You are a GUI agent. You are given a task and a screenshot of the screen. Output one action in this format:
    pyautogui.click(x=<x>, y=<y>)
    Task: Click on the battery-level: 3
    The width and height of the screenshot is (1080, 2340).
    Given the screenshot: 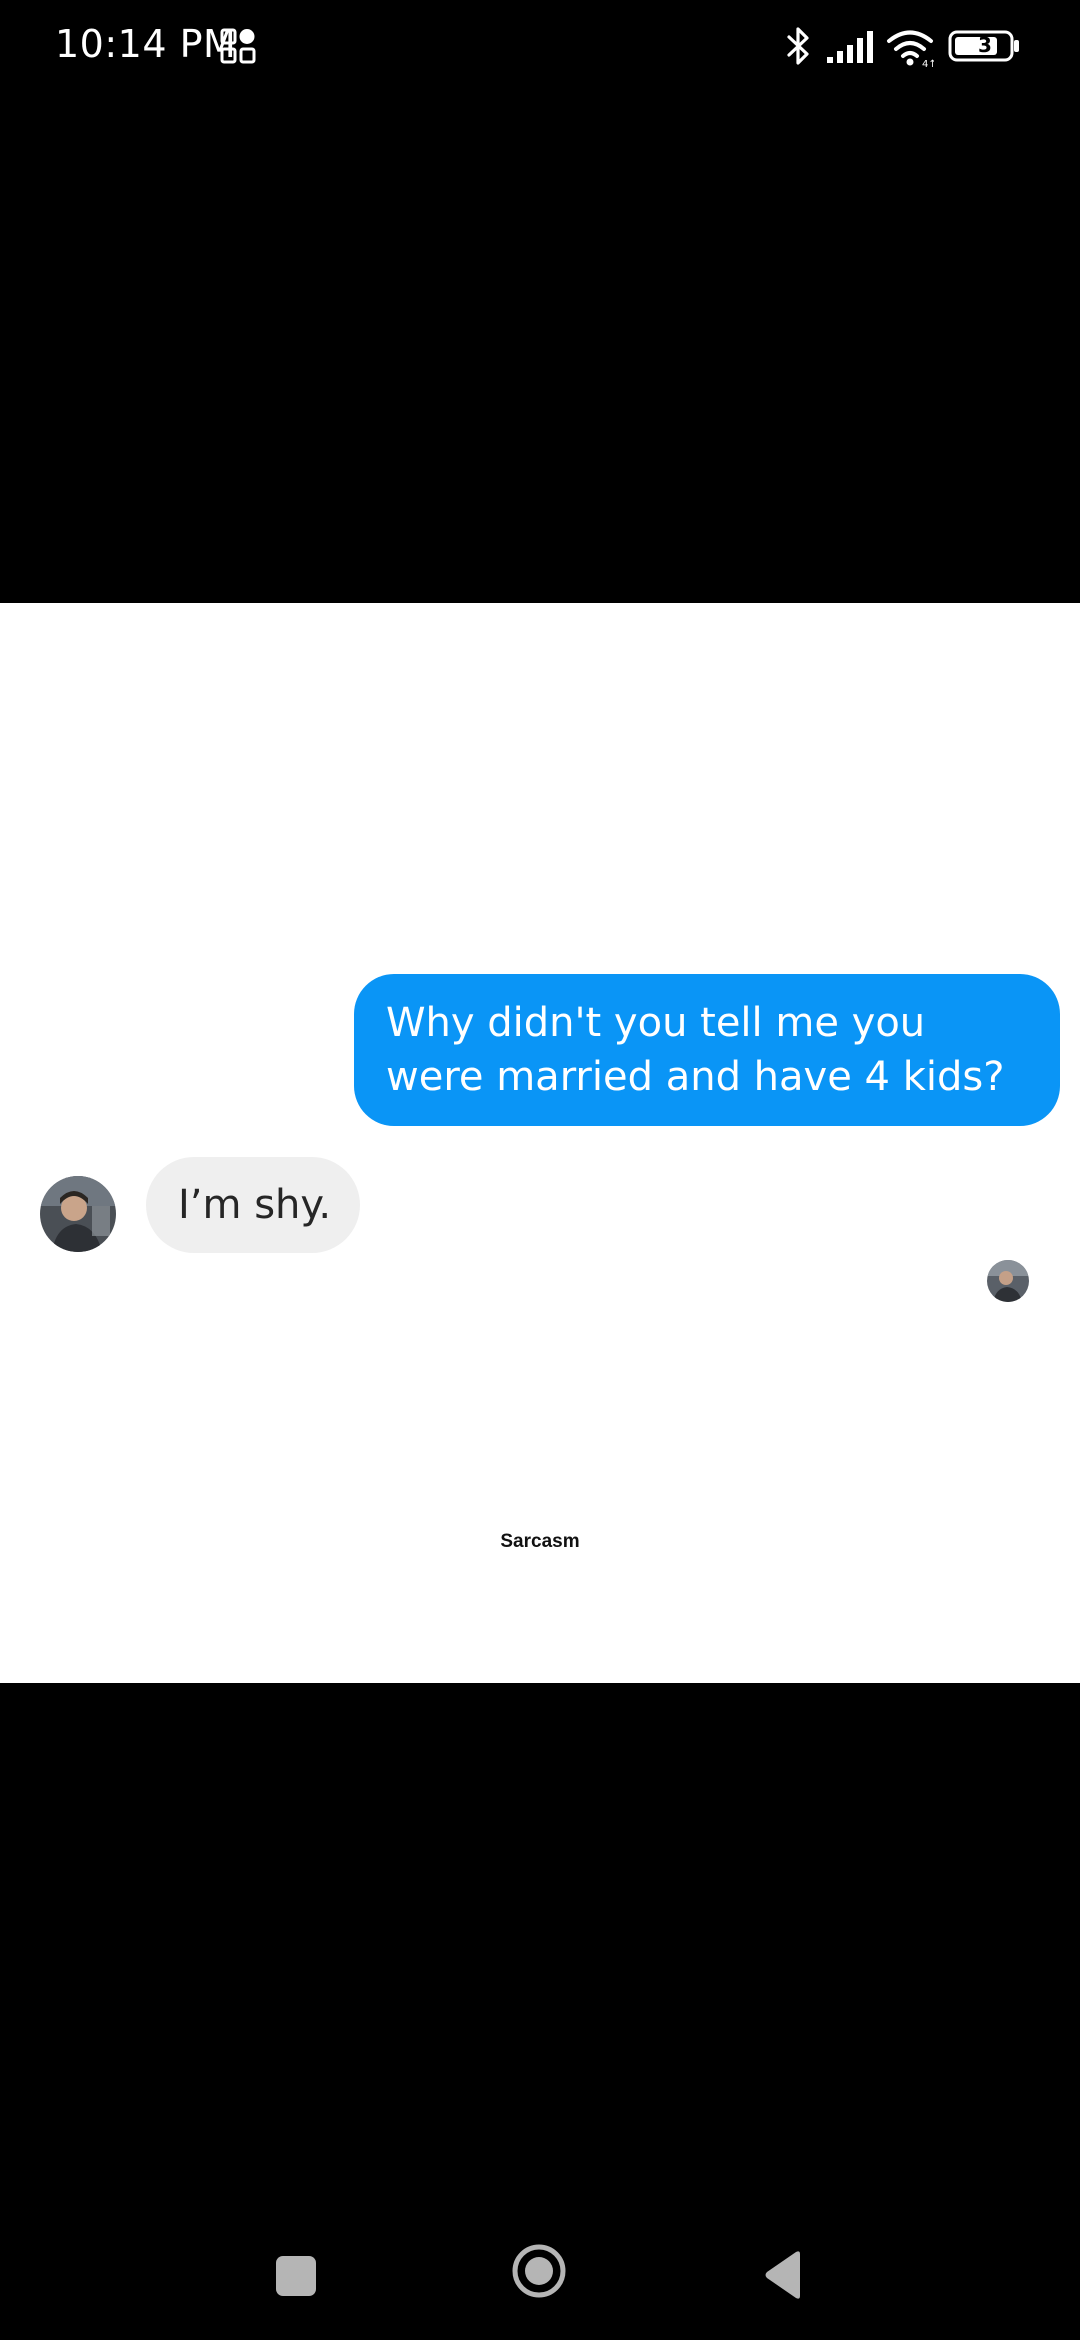 What is the action you would take?
    pyautogui.click(x=985, y=45)
    